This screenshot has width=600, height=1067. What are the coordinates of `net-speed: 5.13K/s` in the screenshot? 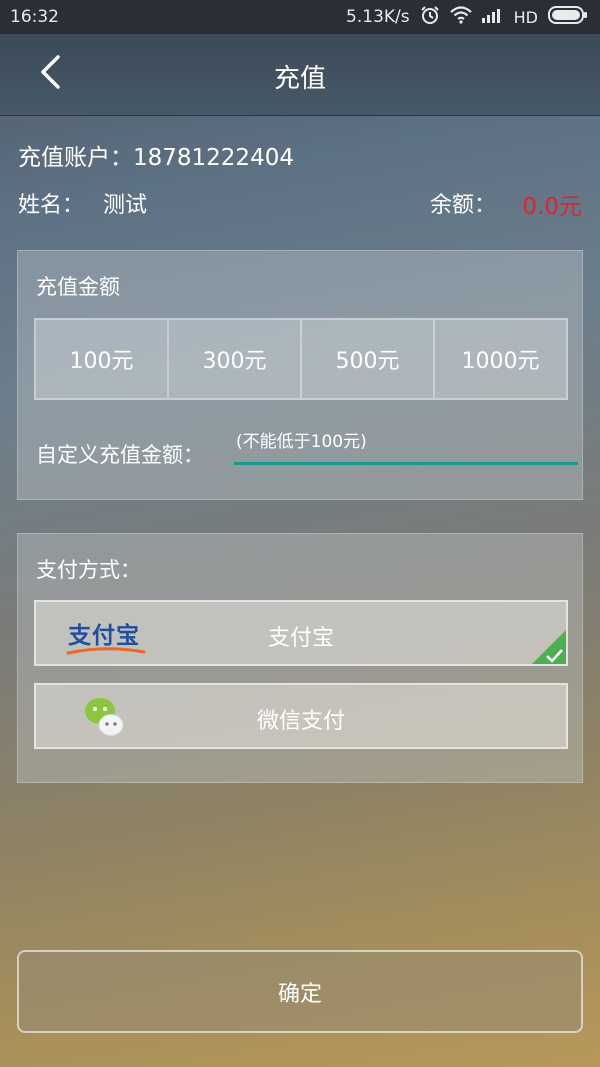 It's located at (378, 17).